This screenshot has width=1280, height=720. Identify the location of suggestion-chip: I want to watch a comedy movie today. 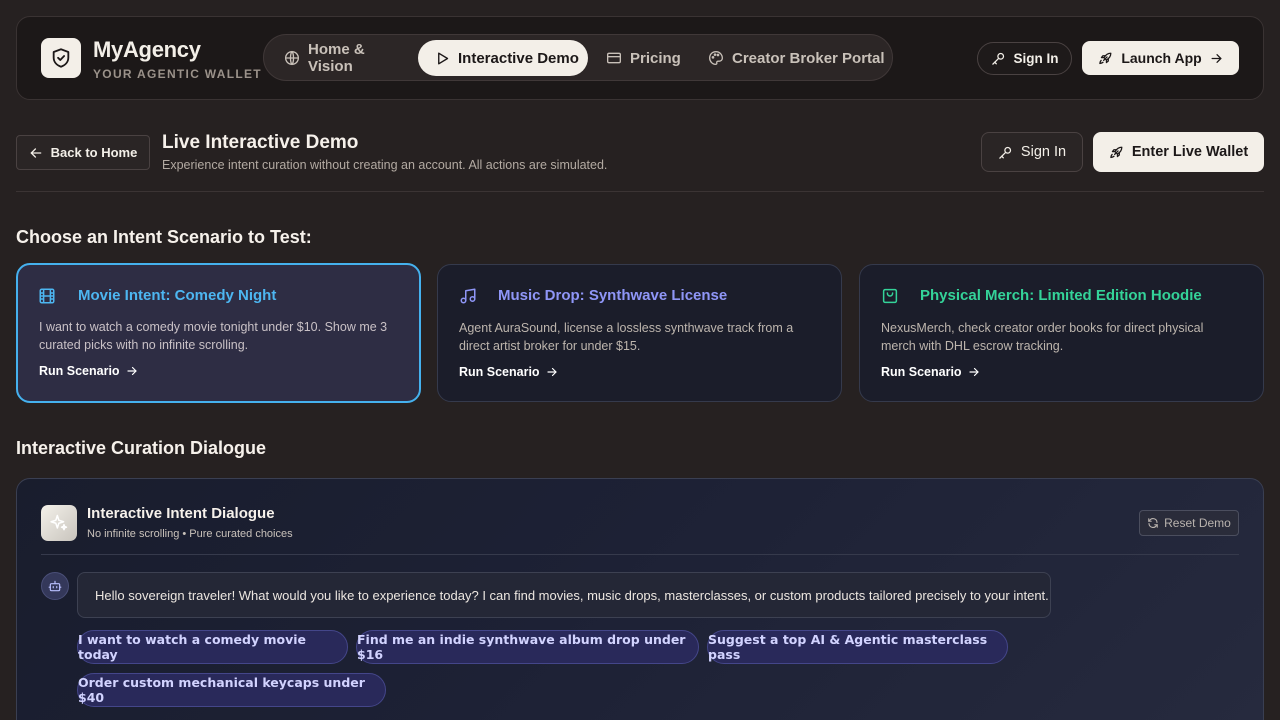
(212, 647).